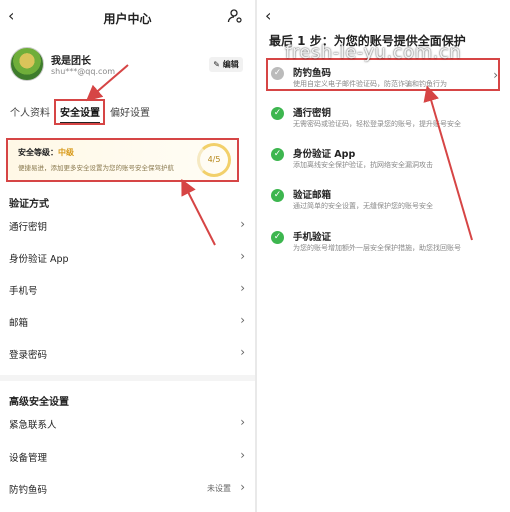  I want to click on watermark-text: fresh-le-yu.com.cn, so click(373, 52).